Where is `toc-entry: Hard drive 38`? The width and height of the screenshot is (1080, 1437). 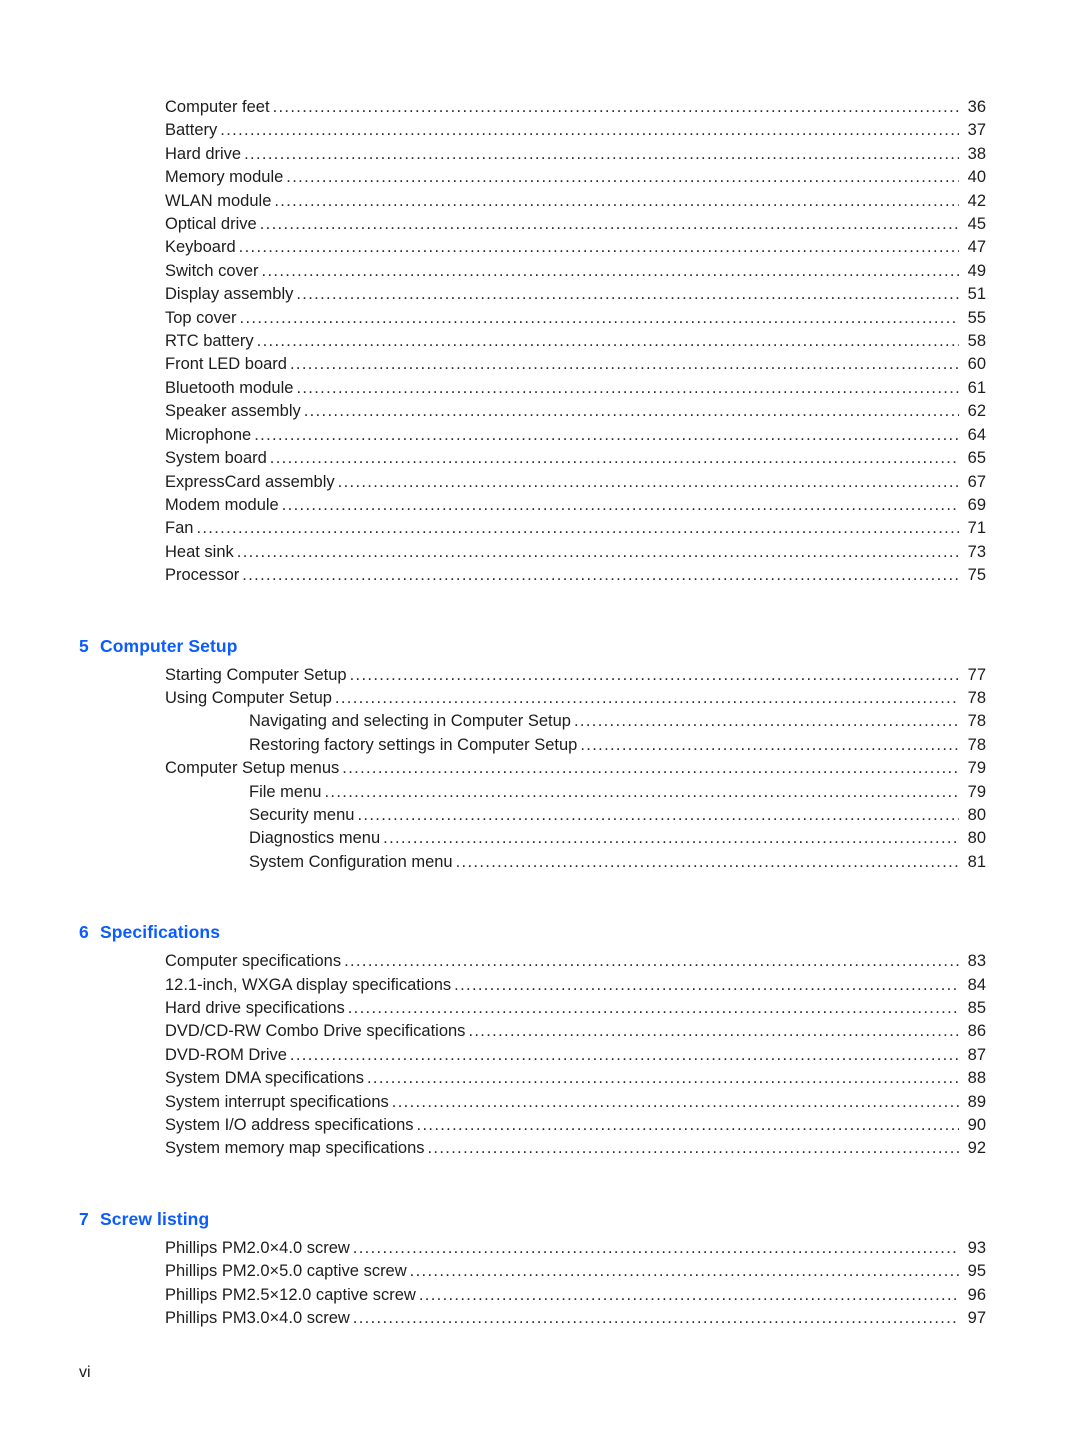 toc-entry: Hard drive 38 is located at coordinates (540, 154).